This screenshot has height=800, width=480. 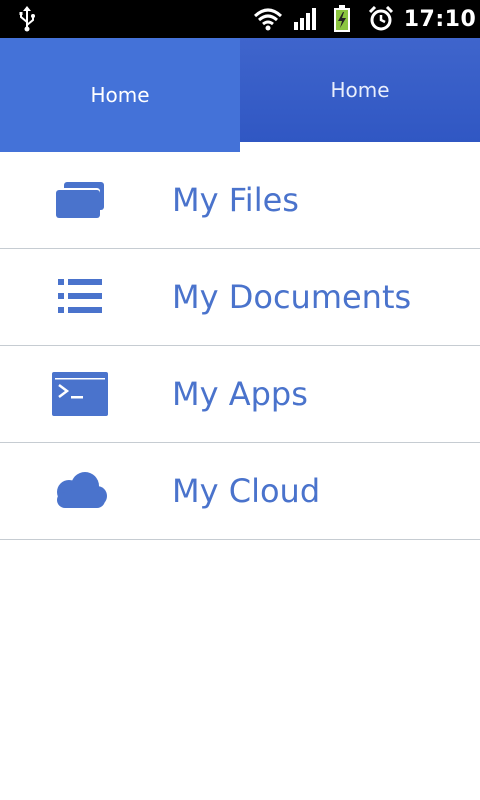 I want to click on status-bar: 17:10, so click(x=240, y=19).